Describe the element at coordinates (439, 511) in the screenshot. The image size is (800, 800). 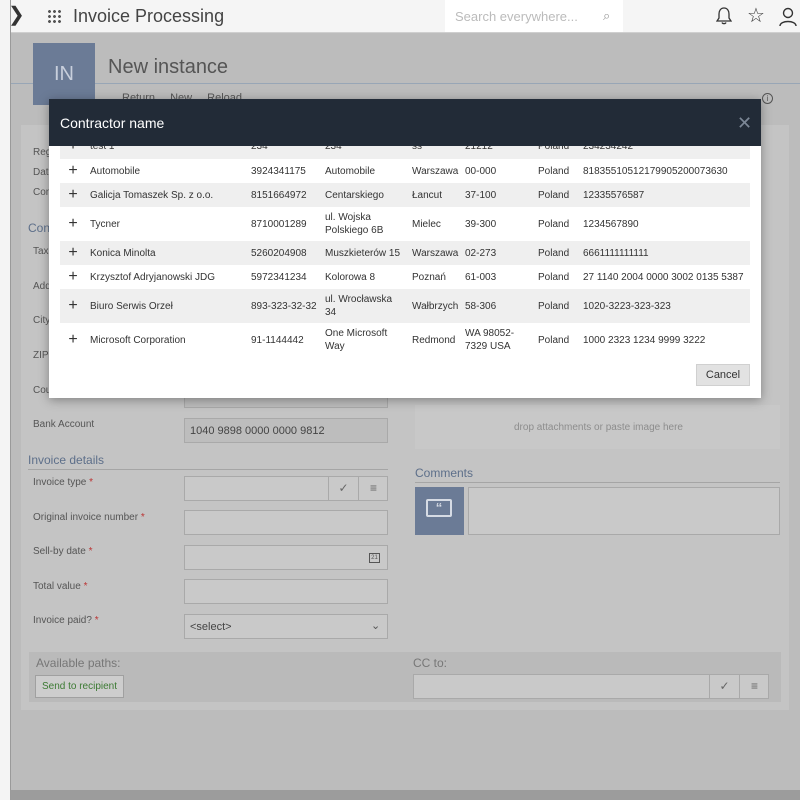
I see `comment-icon: “` at that location.